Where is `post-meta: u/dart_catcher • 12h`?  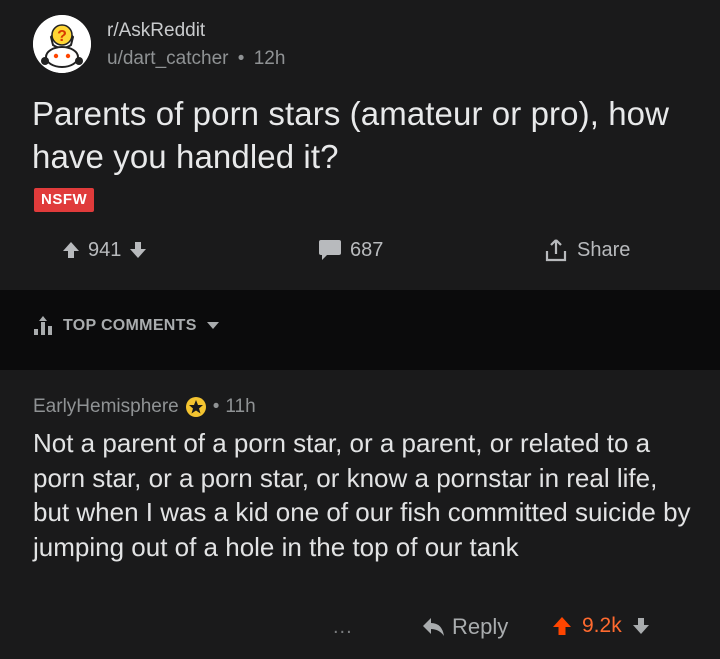
post-meta: u/dart_catcher • 12h is located at coordinates (196, 59).